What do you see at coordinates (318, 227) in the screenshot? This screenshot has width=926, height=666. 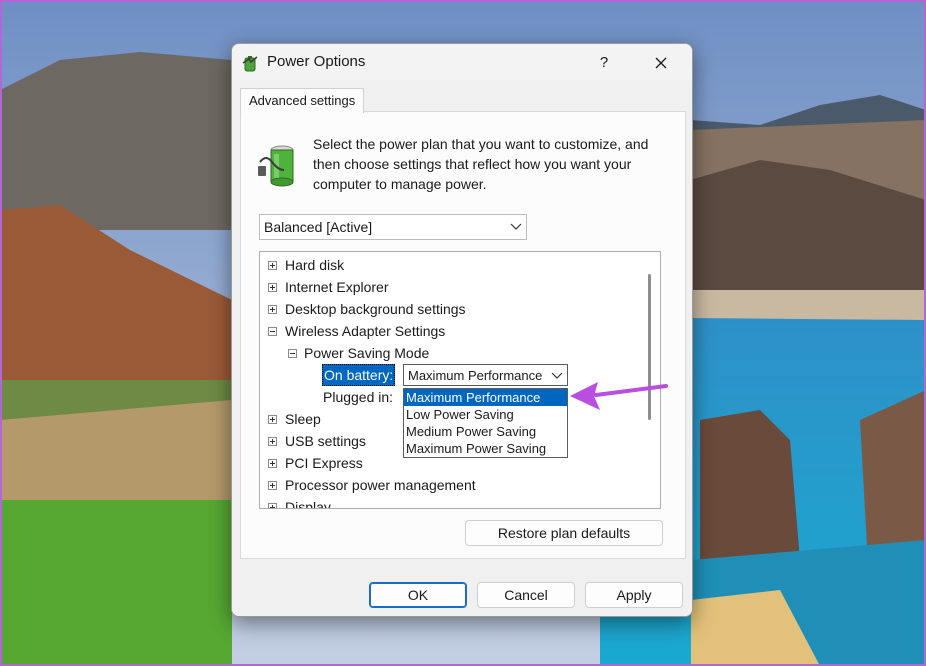 I see `plan-select-value: Balanced [Active]` at bounding box center [318, 227].